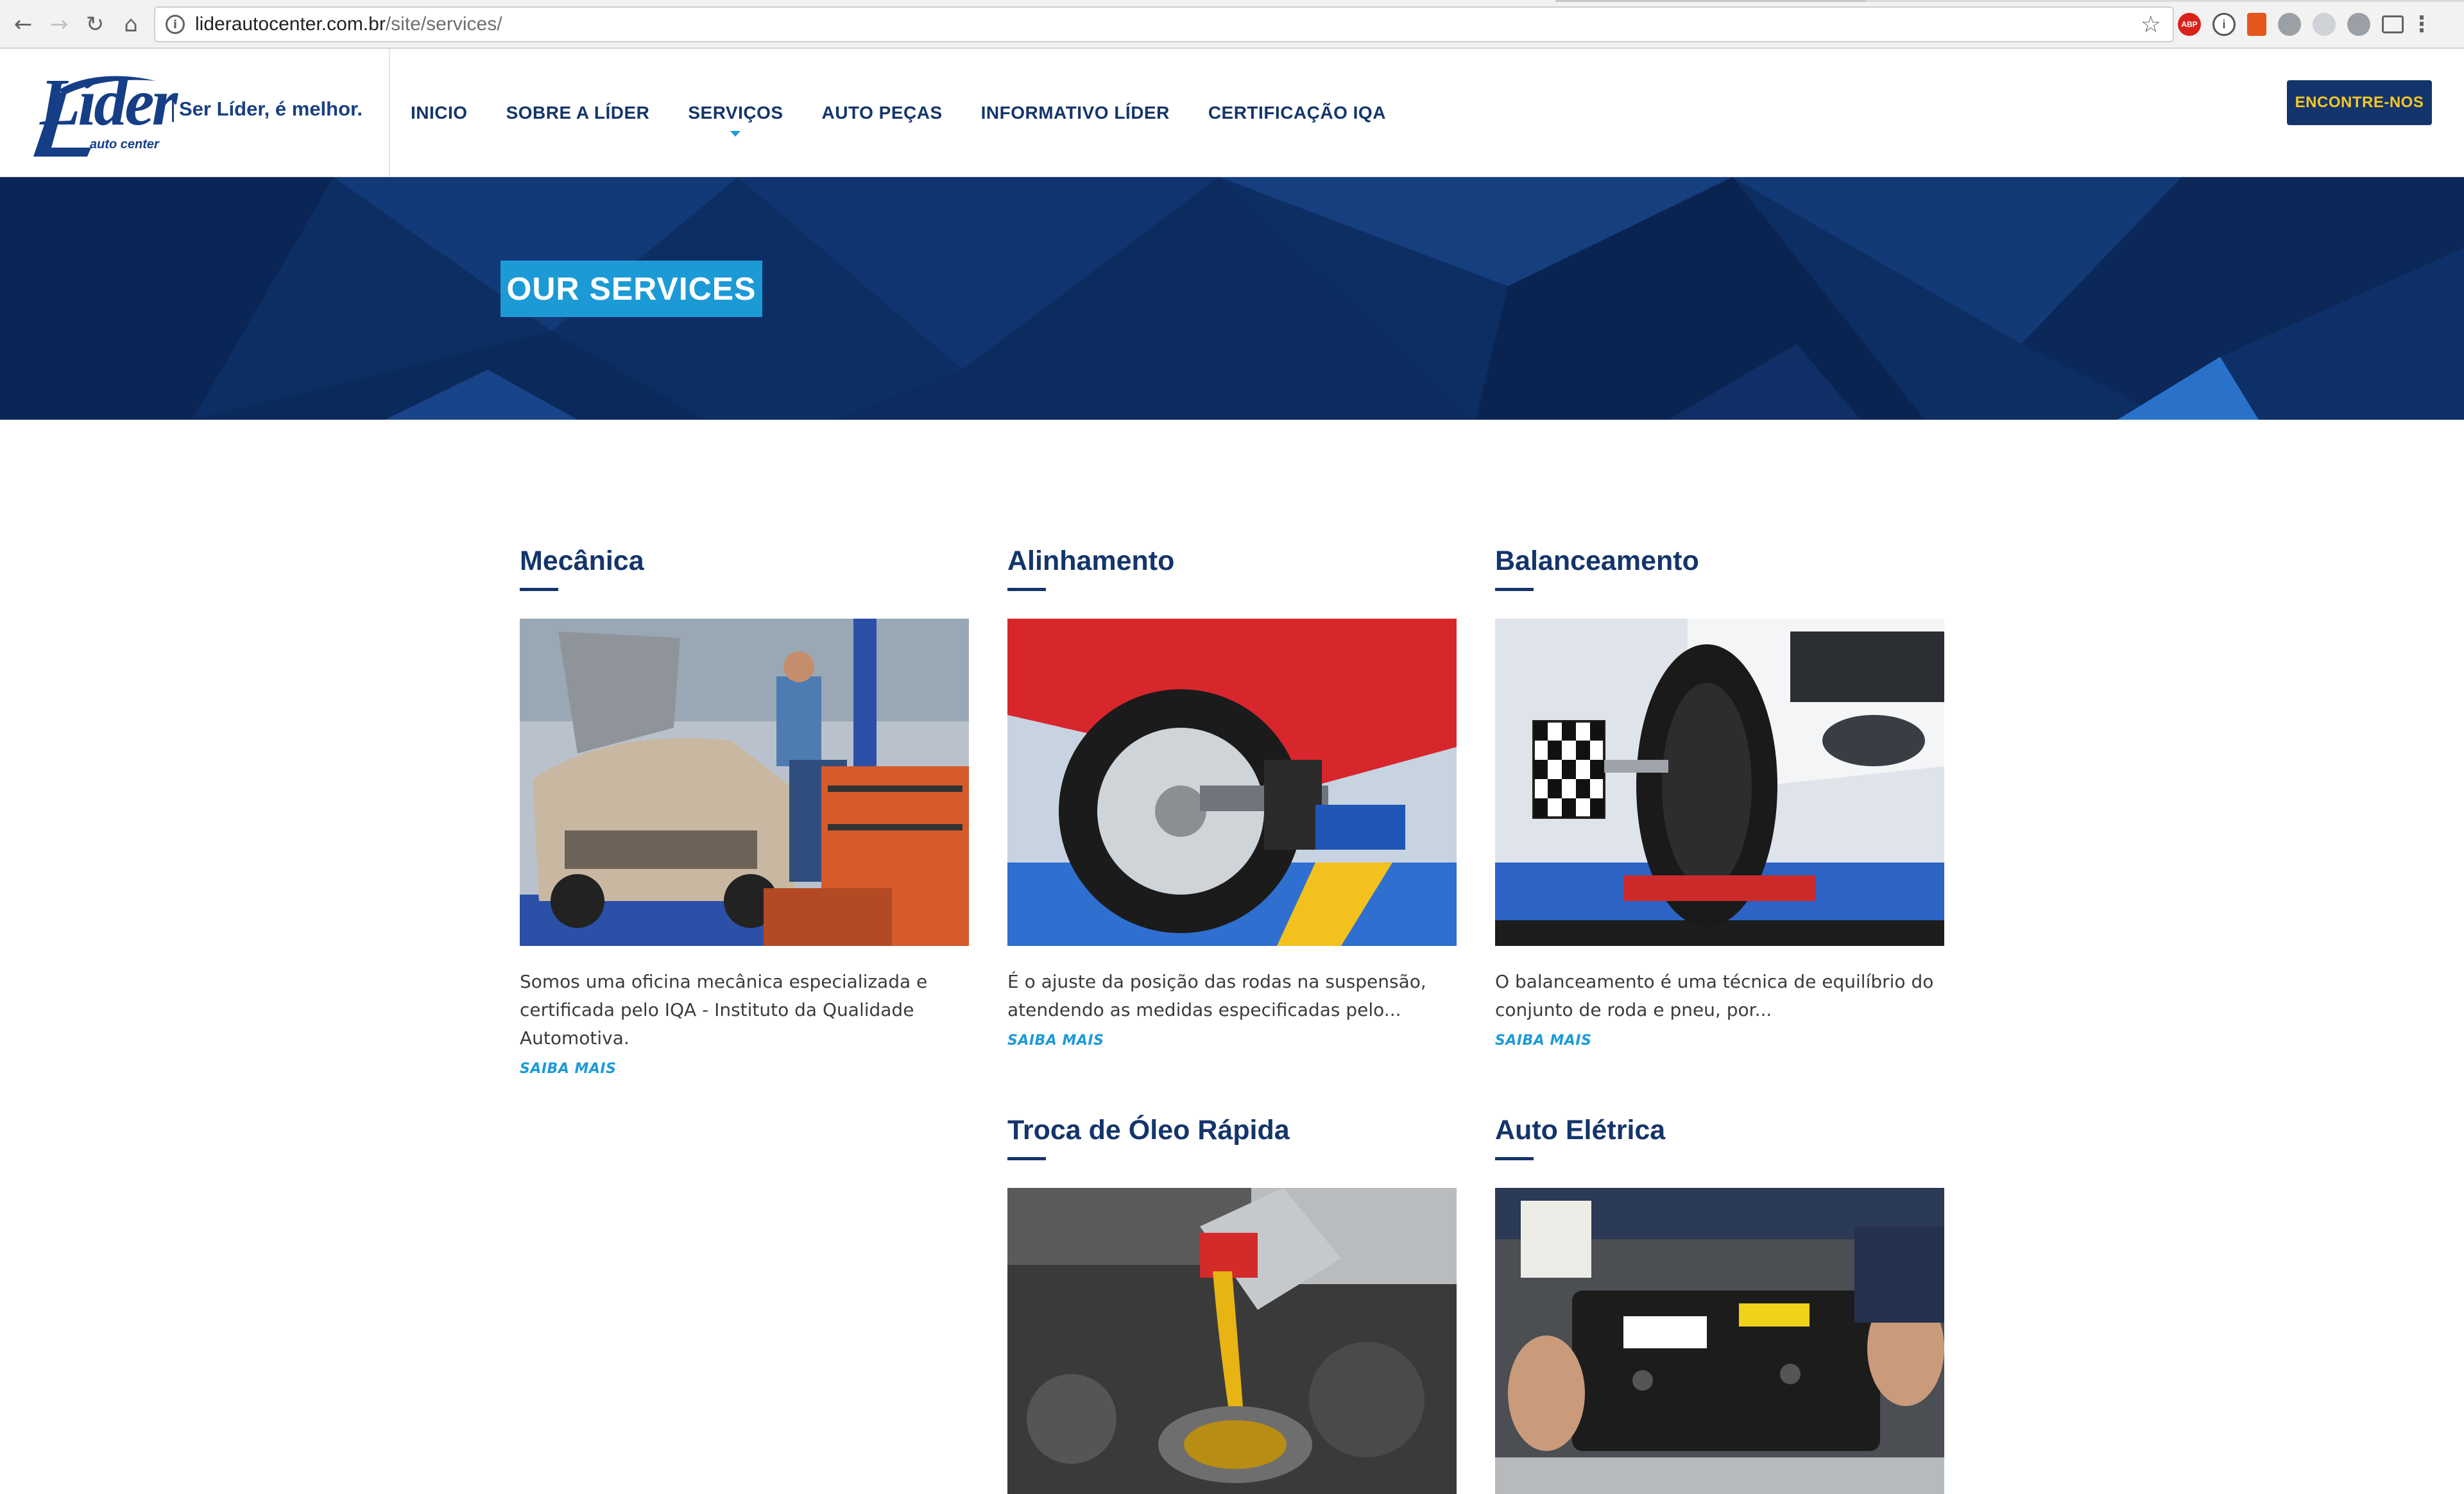 This screenshot has height=1494, width=2464. I want to click on find-us-button: ENCONTRE-NOS, so click(2360, 103).